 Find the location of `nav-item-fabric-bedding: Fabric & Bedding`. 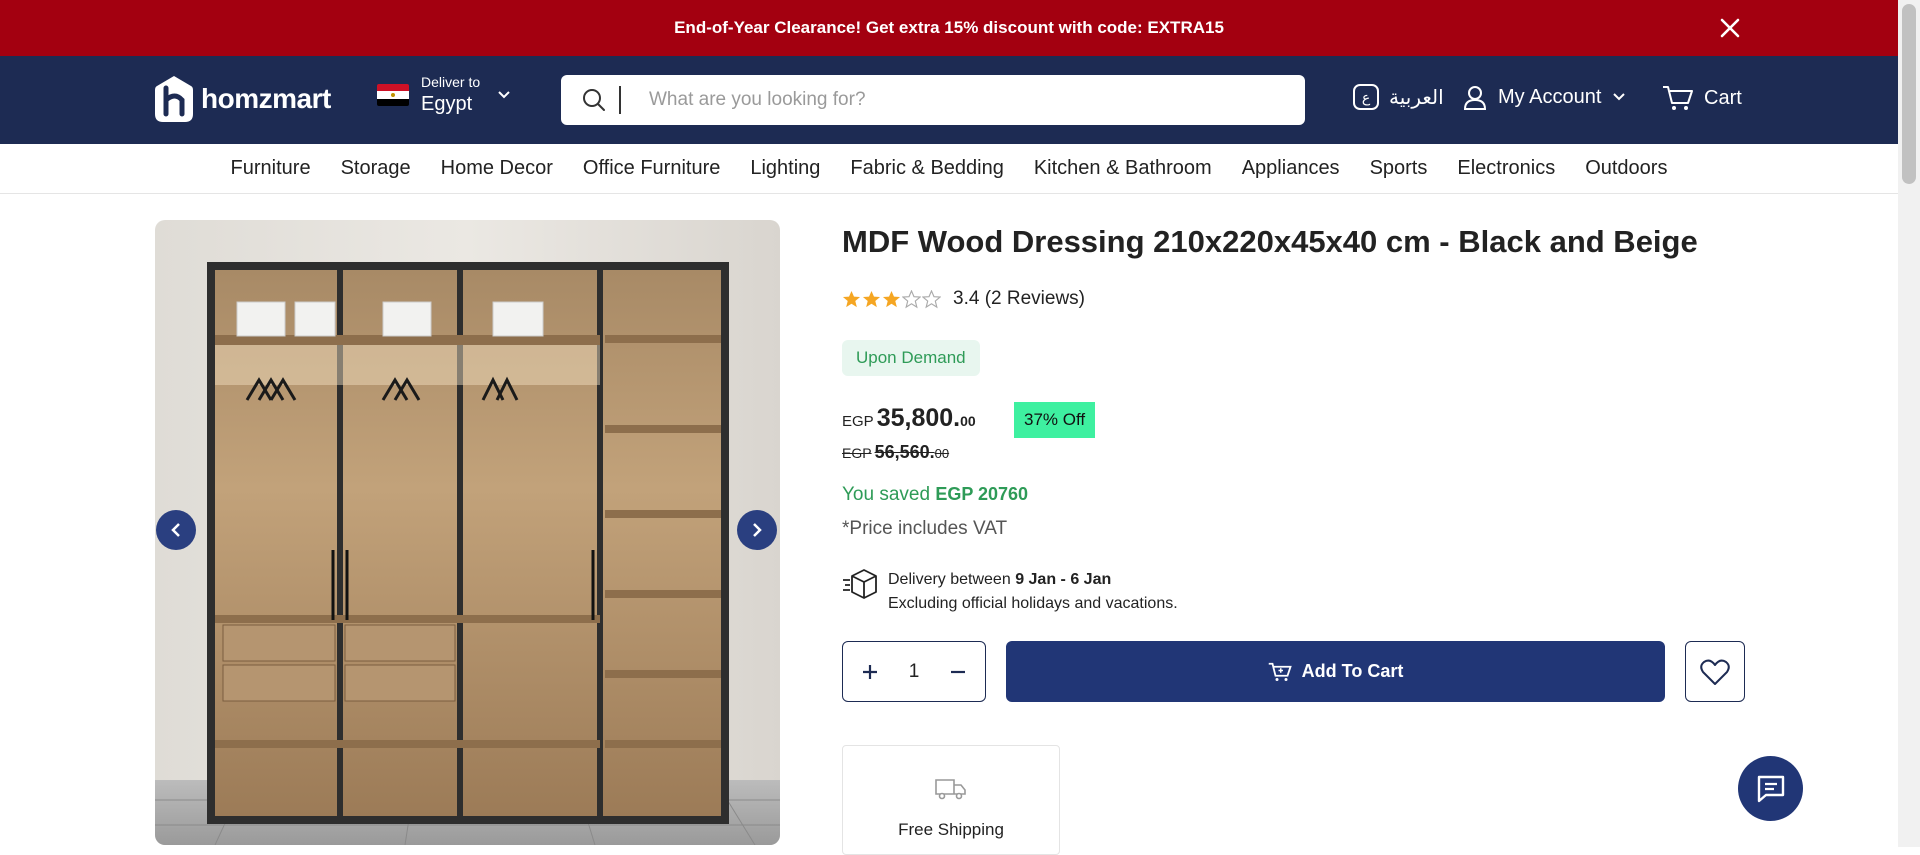

nav-item-fabric-bedding: Fabric & Bedding is located at coordinates (926, 168).